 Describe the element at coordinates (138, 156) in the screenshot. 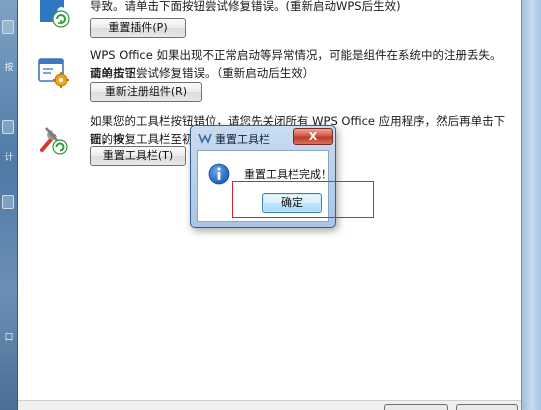

I see `reset-toolbar-button: 重置工具栏(T)` at that location.